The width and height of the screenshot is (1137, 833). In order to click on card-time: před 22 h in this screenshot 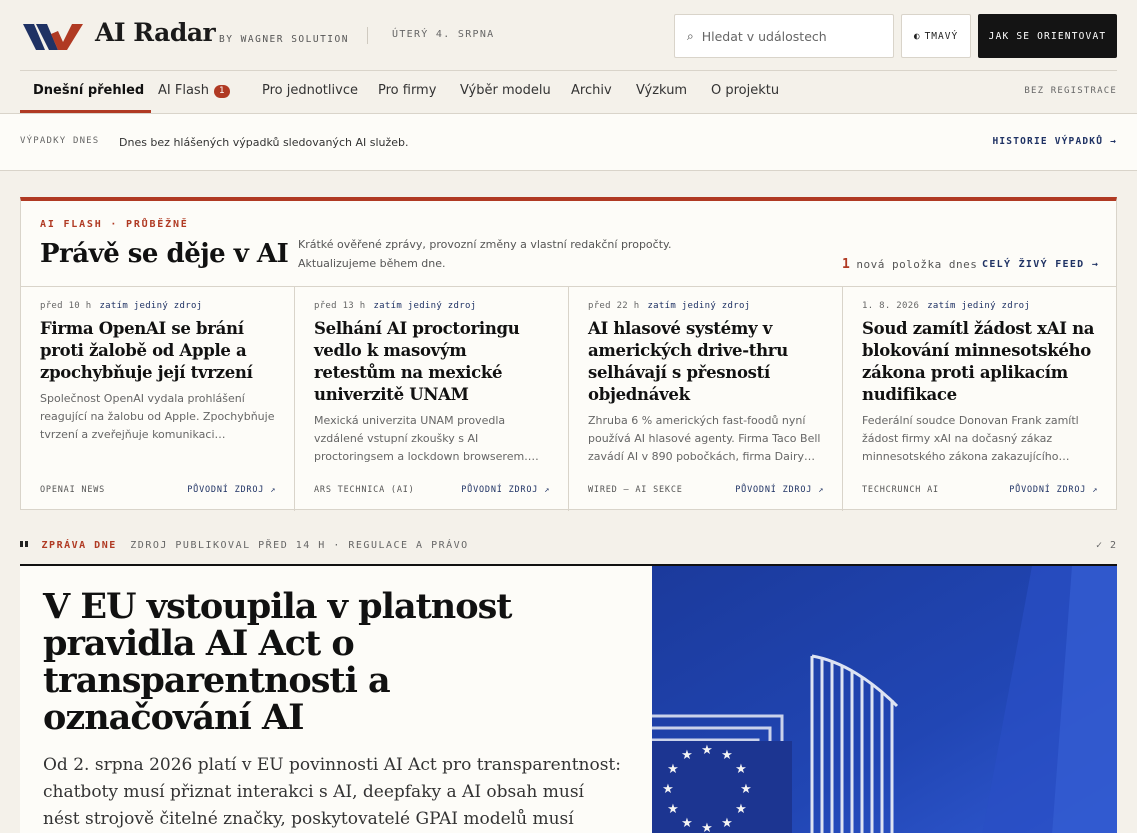, I will do `click(614, 306)`.